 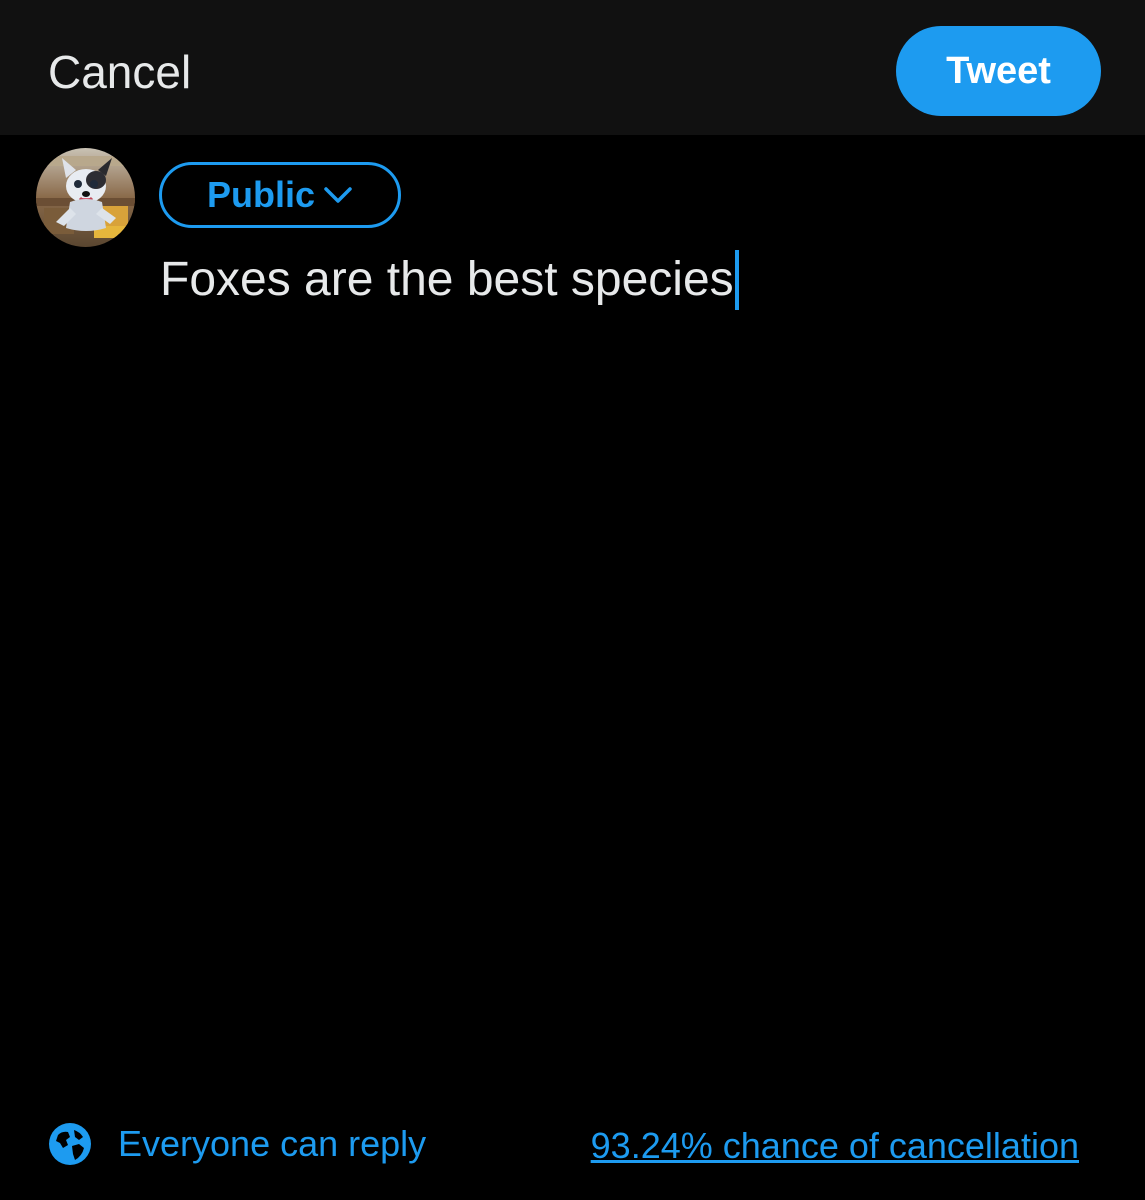 What do you see at coordinates (261, 194) in the screenshot?
I see `audience-label: Public` at bounding box center [261, 194].